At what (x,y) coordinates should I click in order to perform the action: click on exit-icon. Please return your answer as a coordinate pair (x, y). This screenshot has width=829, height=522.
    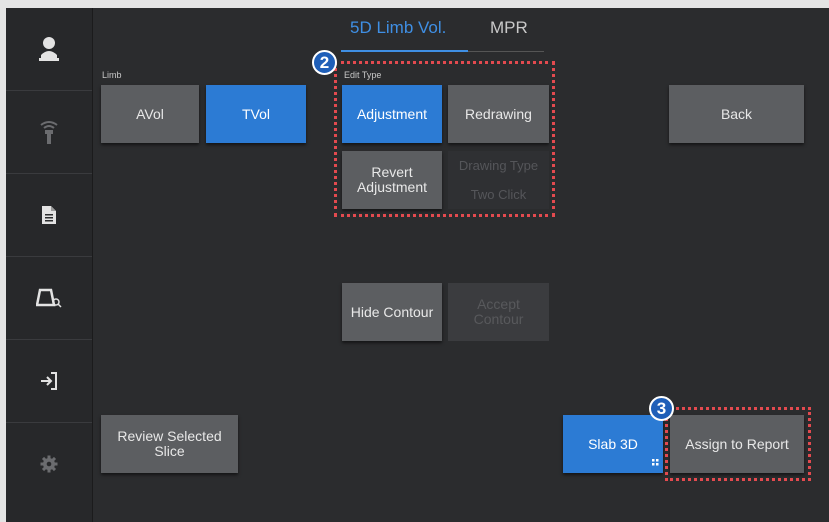
    Looking at the image, I should click on (49, 381).